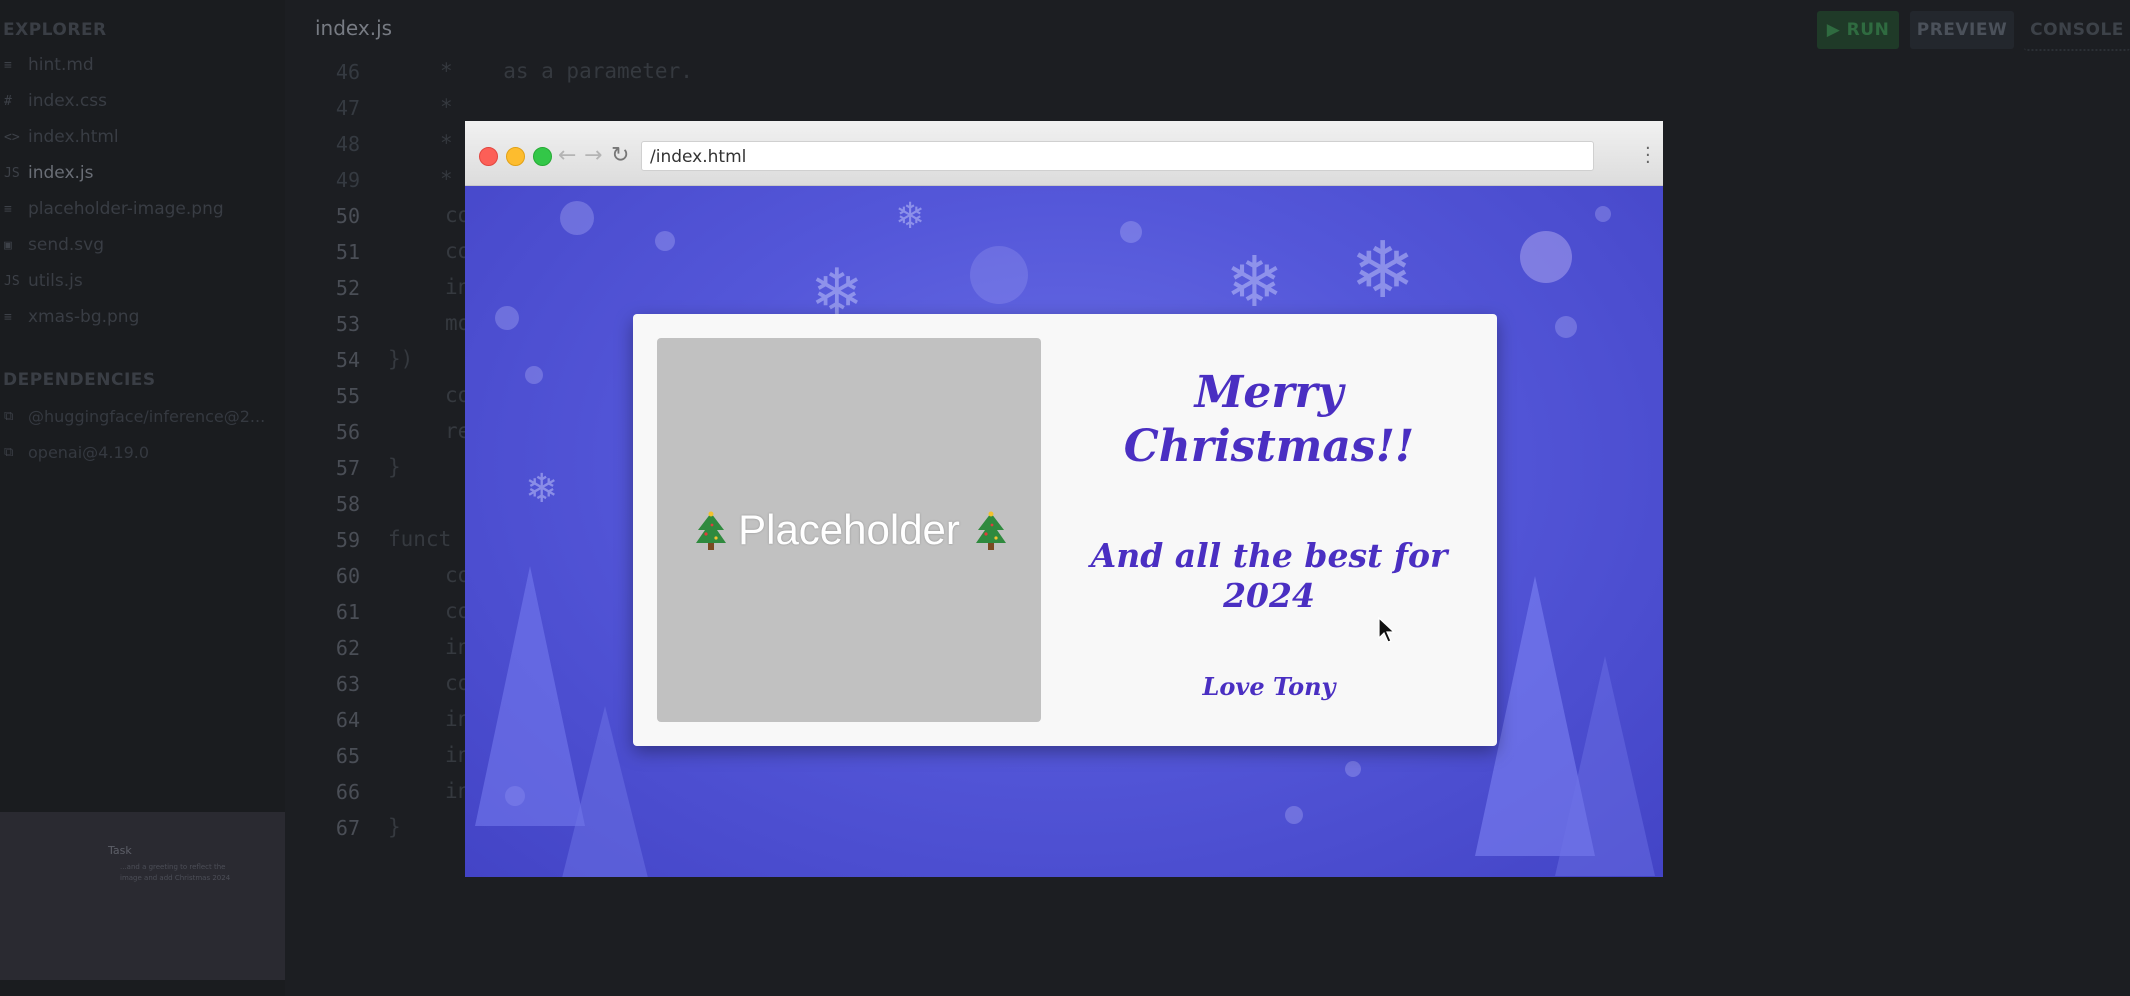 This screenshot has height=996, width=2130. Describe the element at coordinates (347, 612) in the screenshot. I see `line-number: 61` at that location.